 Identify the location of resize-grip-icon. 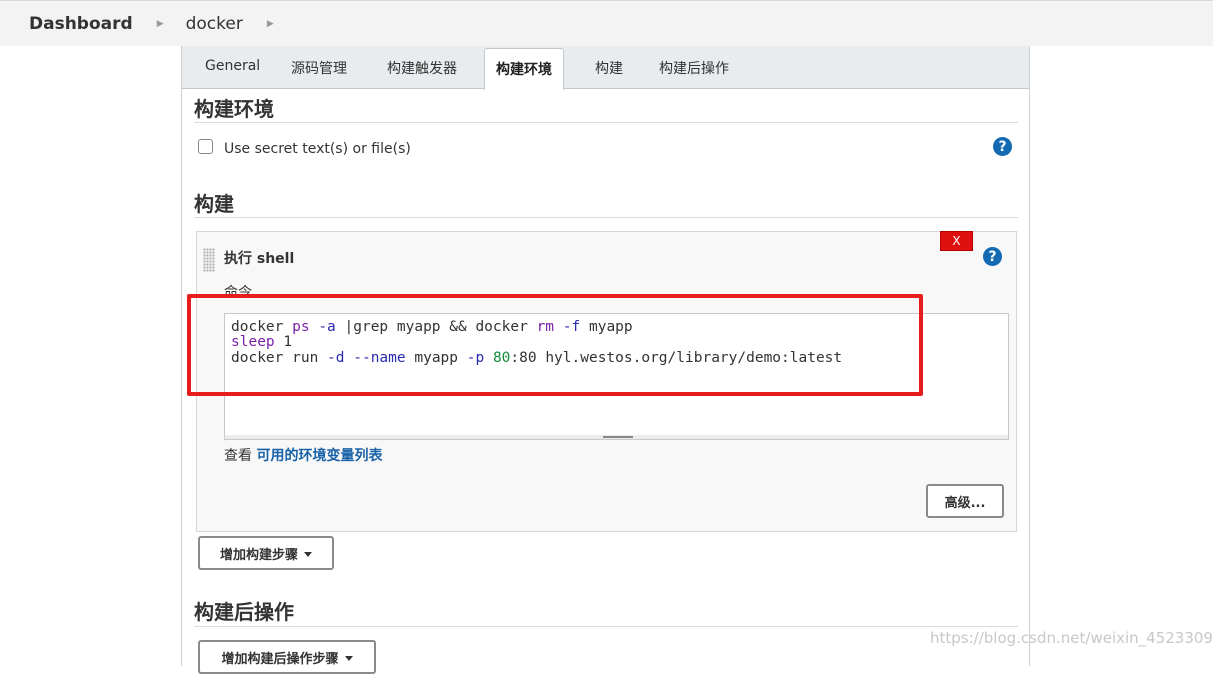
(618, 437).